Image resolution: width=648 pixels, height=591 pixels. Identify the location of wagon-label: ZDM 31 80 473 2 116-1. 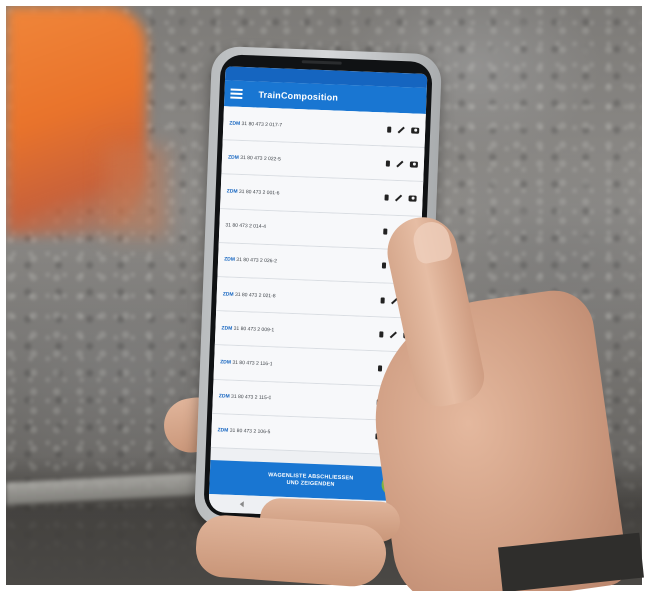
(246, 363).